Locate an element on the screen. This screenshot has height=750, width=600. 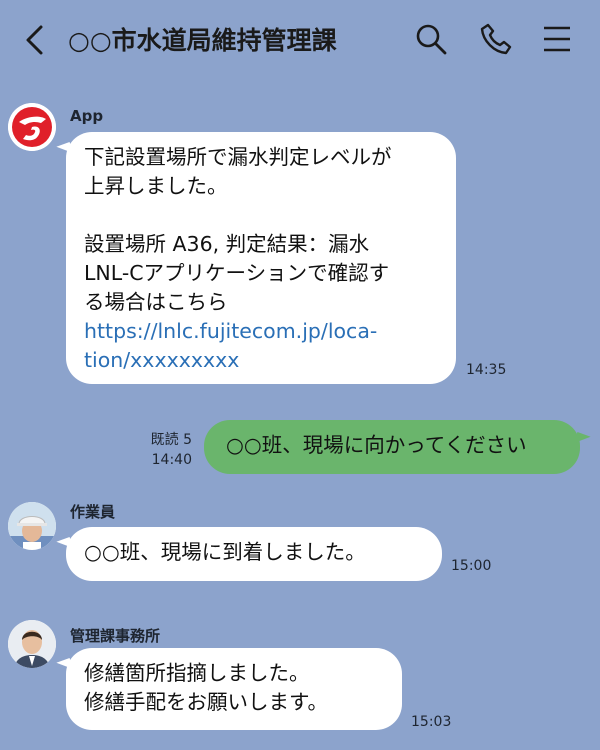
sender-name: 作業員 is located at coordinates (93, 512).